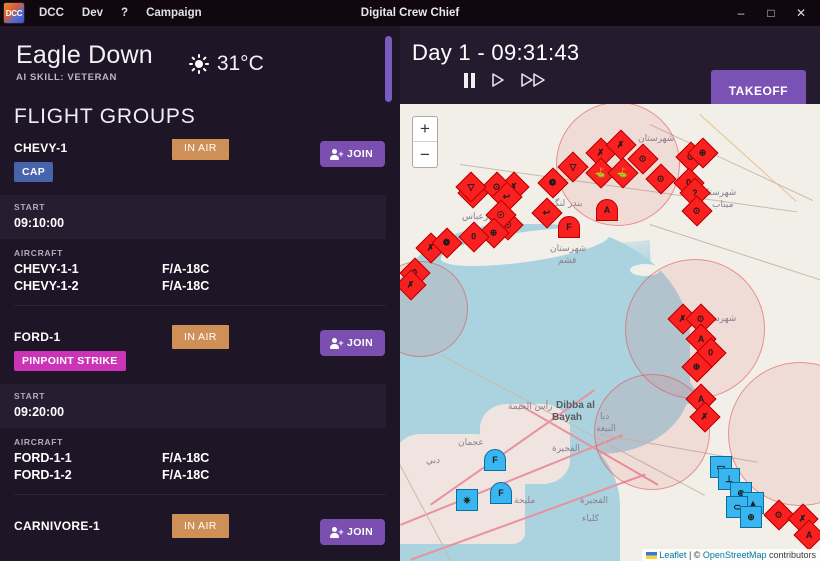  I want to click on friendly-unit-marker: ⎈, so click(467, 500).